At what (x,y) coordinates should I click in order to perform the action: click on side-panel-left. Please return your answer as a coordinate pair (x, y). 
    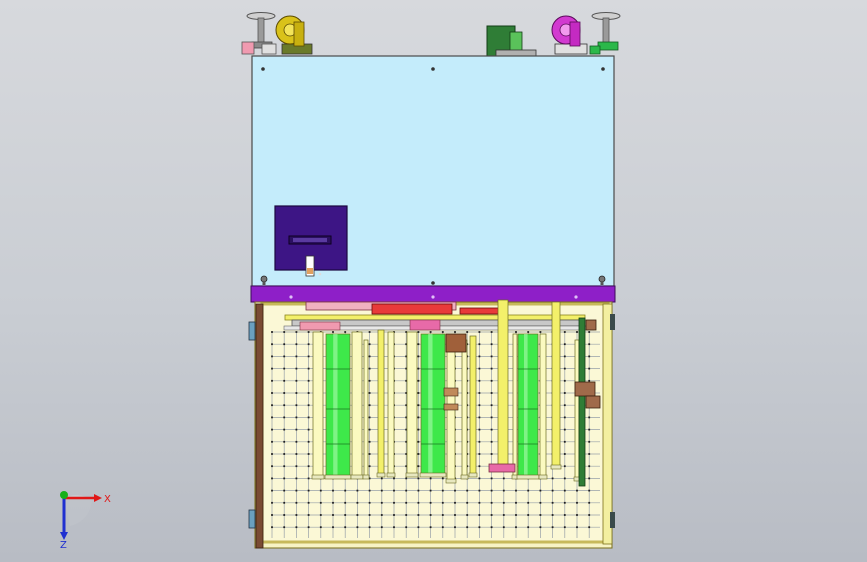
    Looking at the image, I should click on (256, 426).